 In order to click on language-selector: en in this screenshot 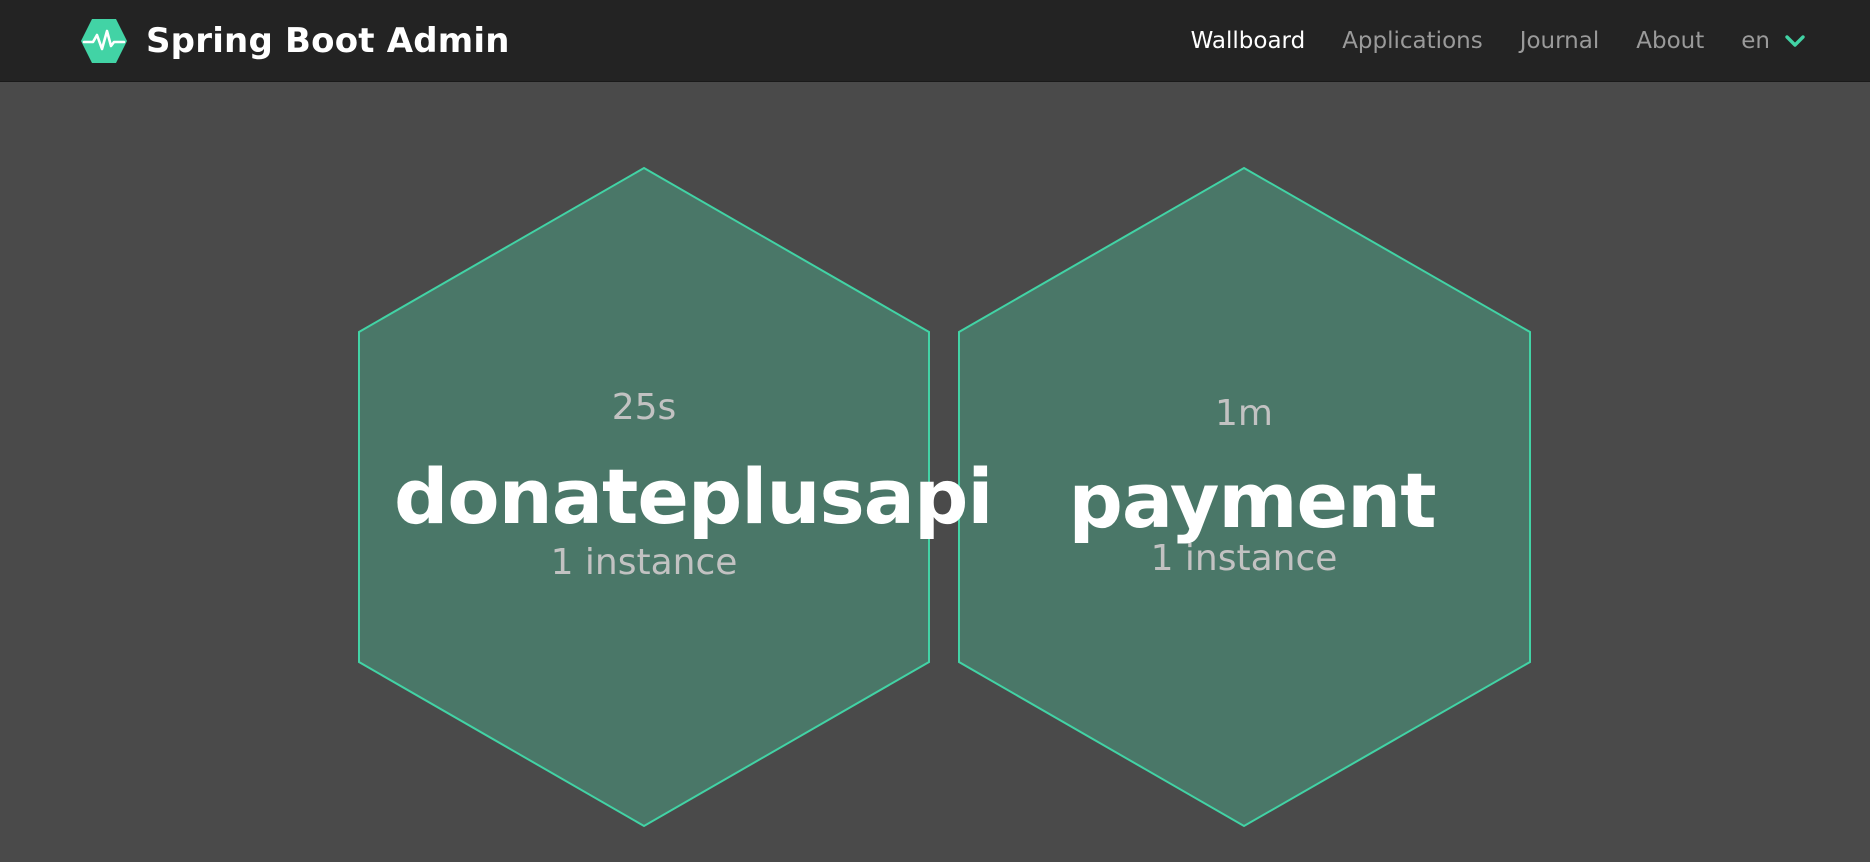, I will do `click(1773, 41)`.